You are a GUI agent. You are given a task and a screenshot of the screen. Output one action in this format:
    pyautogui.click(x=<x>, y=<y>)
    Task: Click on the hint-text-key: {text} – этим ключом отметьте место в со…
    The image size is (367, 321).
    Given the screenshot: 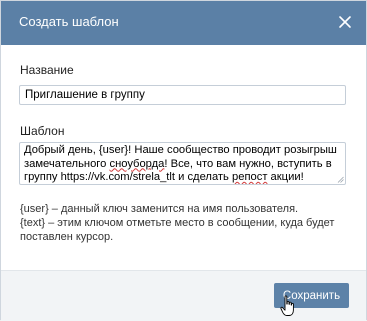 What is the action you would take?
    pyautogui.click(x=177, y=230)
    